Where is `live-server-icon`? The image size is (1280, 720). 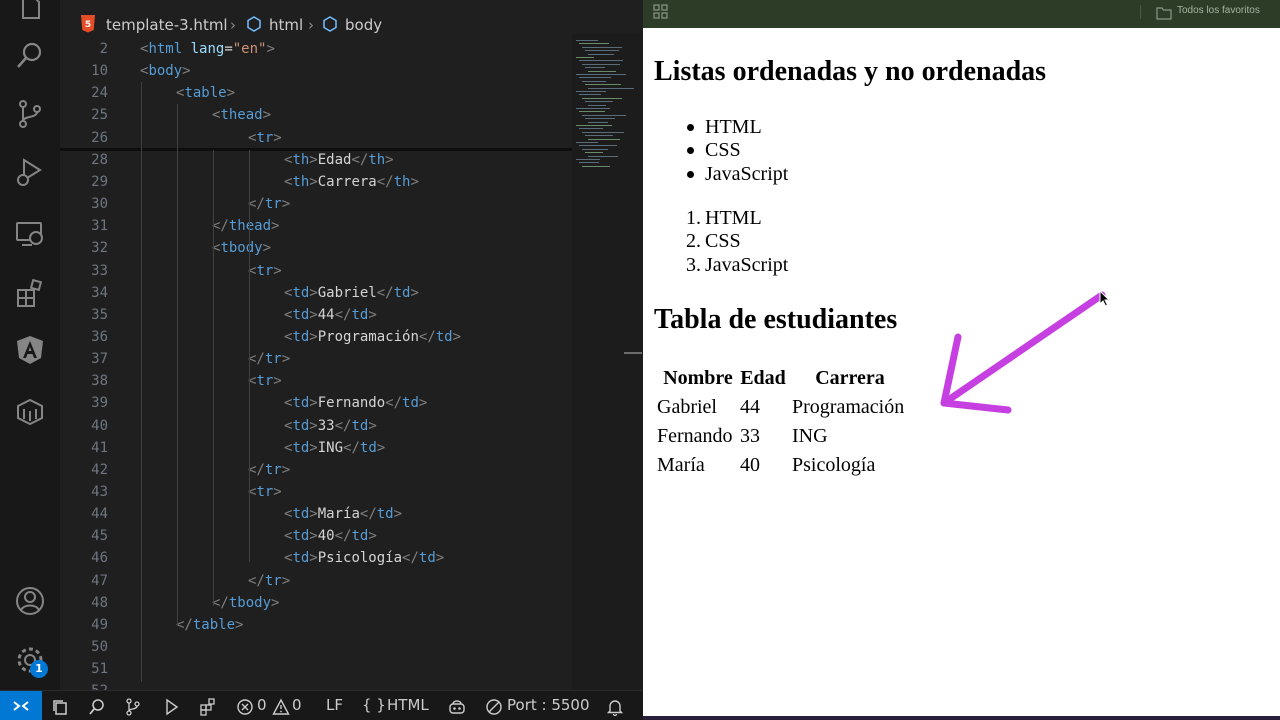
live-server-icon is located at coordinates (494, 706).